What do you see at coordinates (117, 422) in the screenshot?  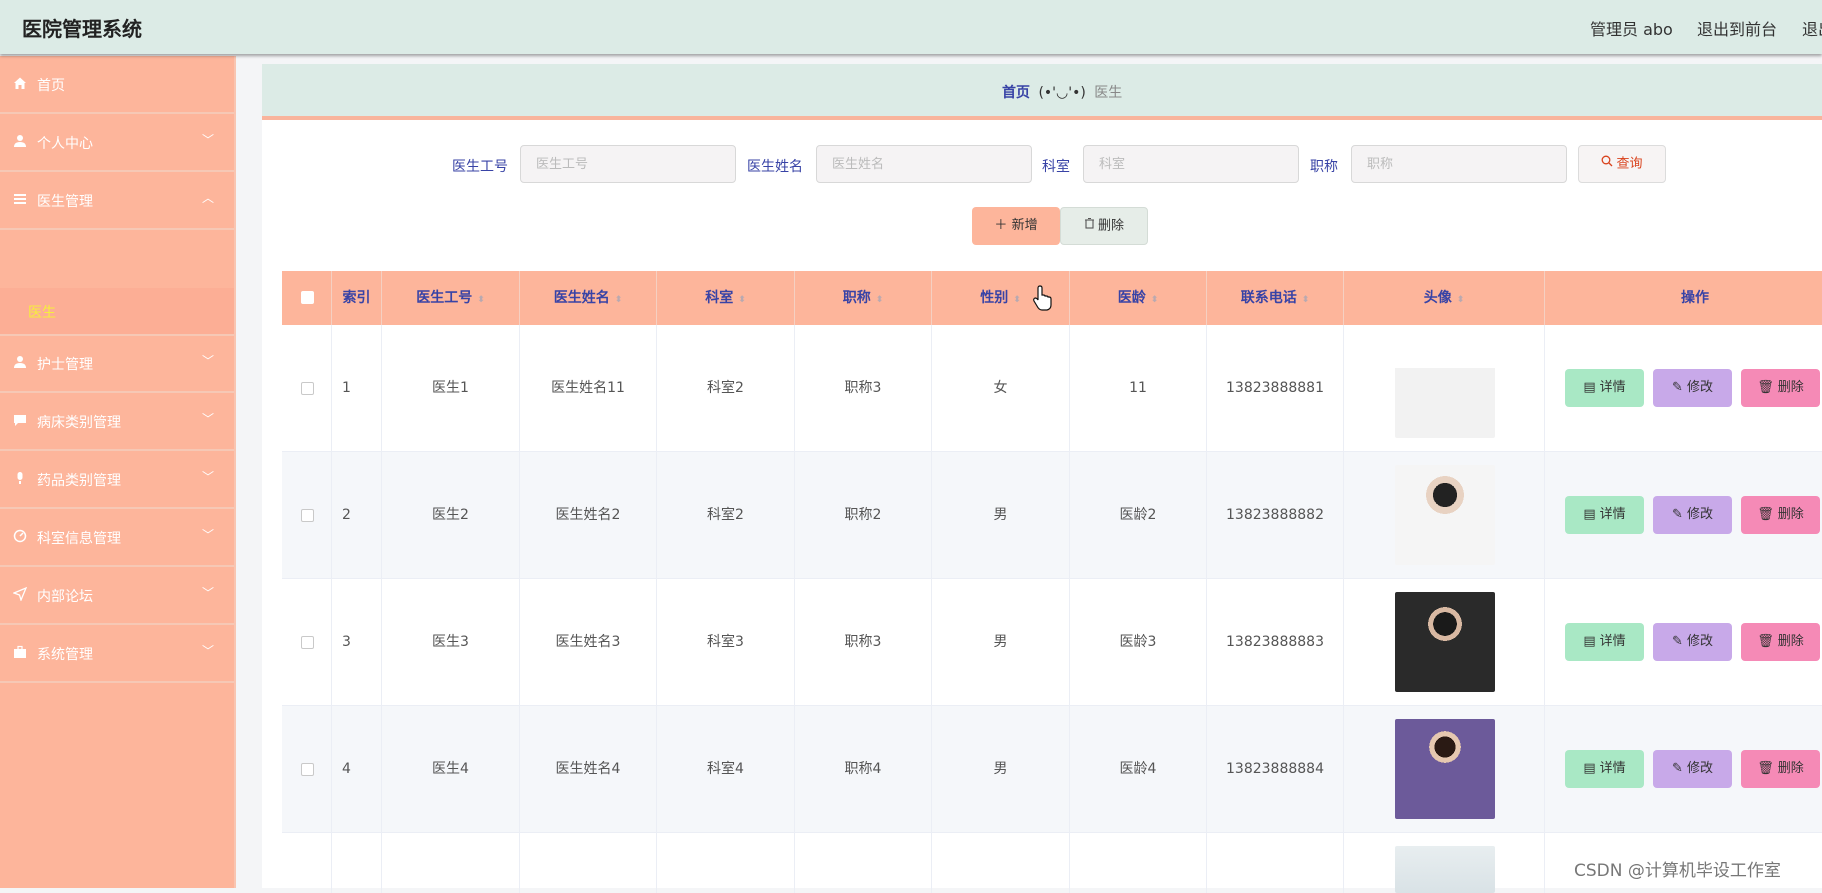 I see `sidebar-item-bed-category: 病床类别管理 ﹀` at bounding box center [117, 422].